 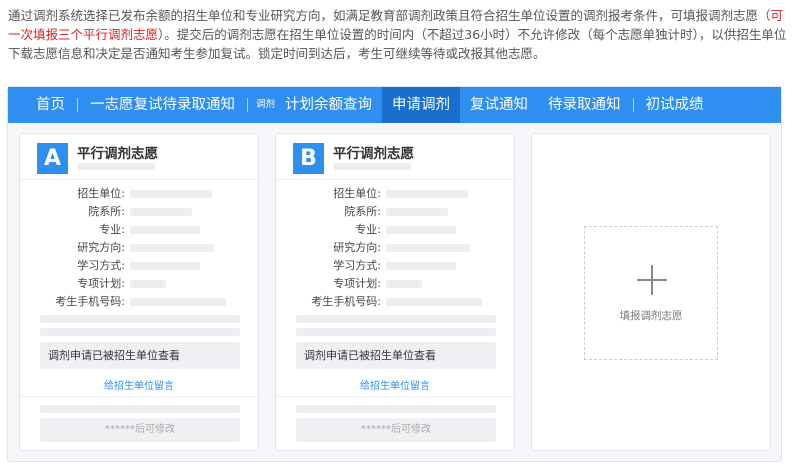 I want to click on choice-letter-badge: A, so click(x=52, y=158).